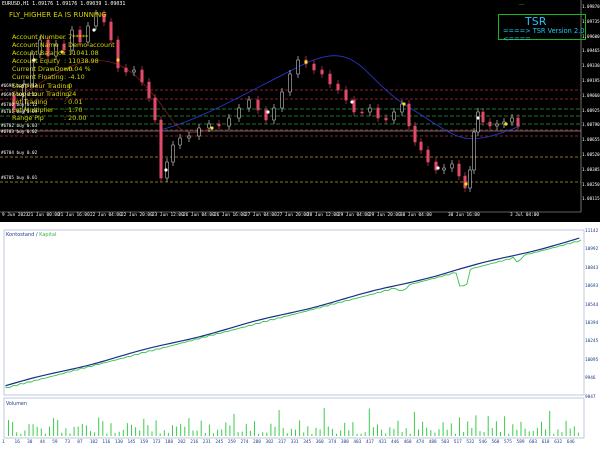 This screenshot has height=454, width=600. What do you see at coordinates (20, 235) in the screenshot?
I see `legend-balance: Kontostand` at bounding box center [20, 235].